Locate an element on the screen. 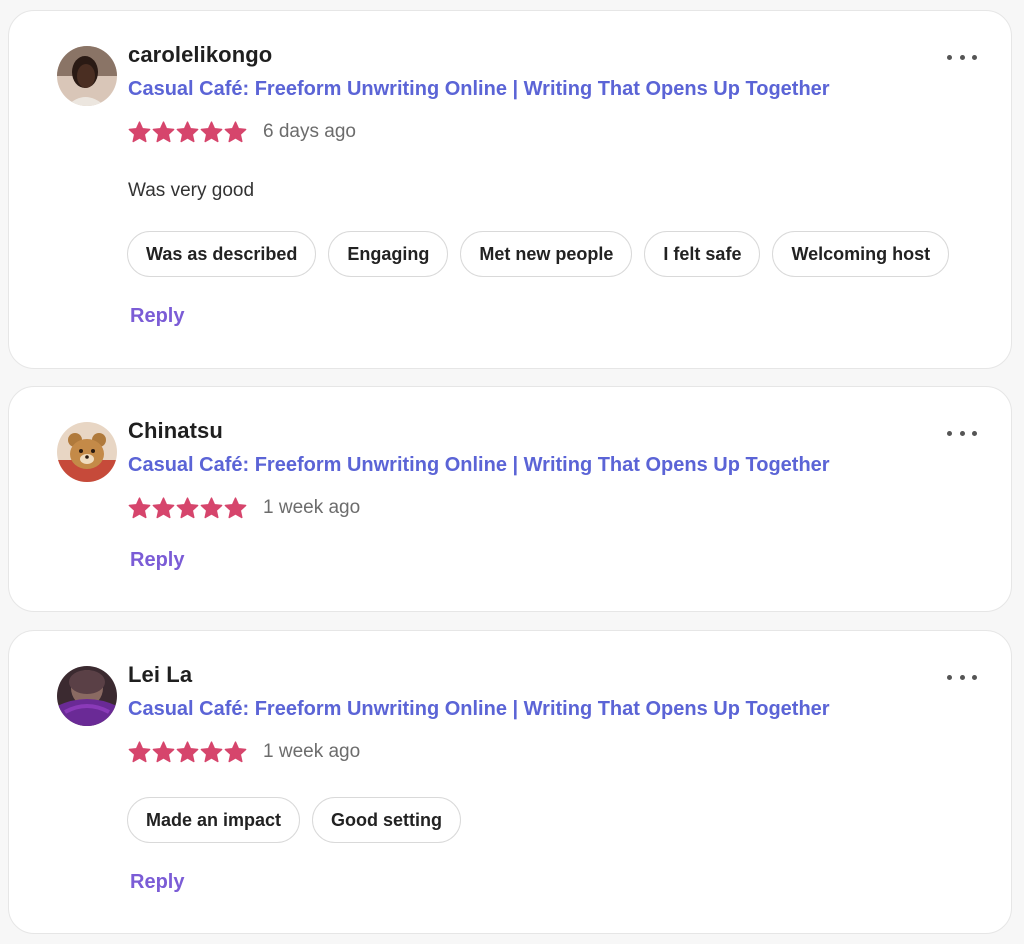  username: Chinatsu is located at coordinates (175, 431).